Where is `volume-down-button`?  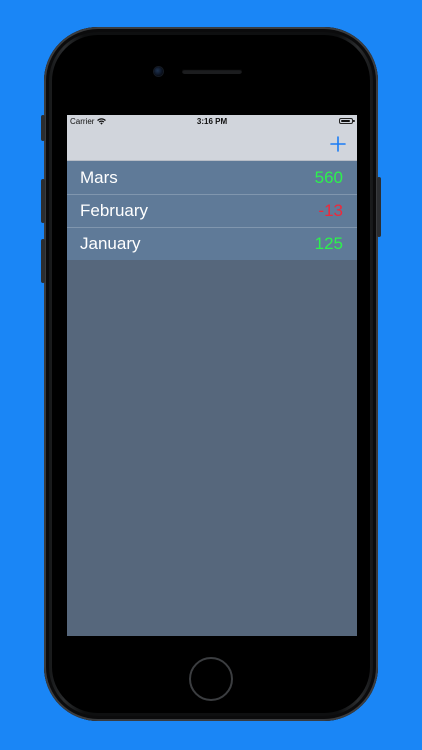
volume-down-button is located at coordinates (43, 261).